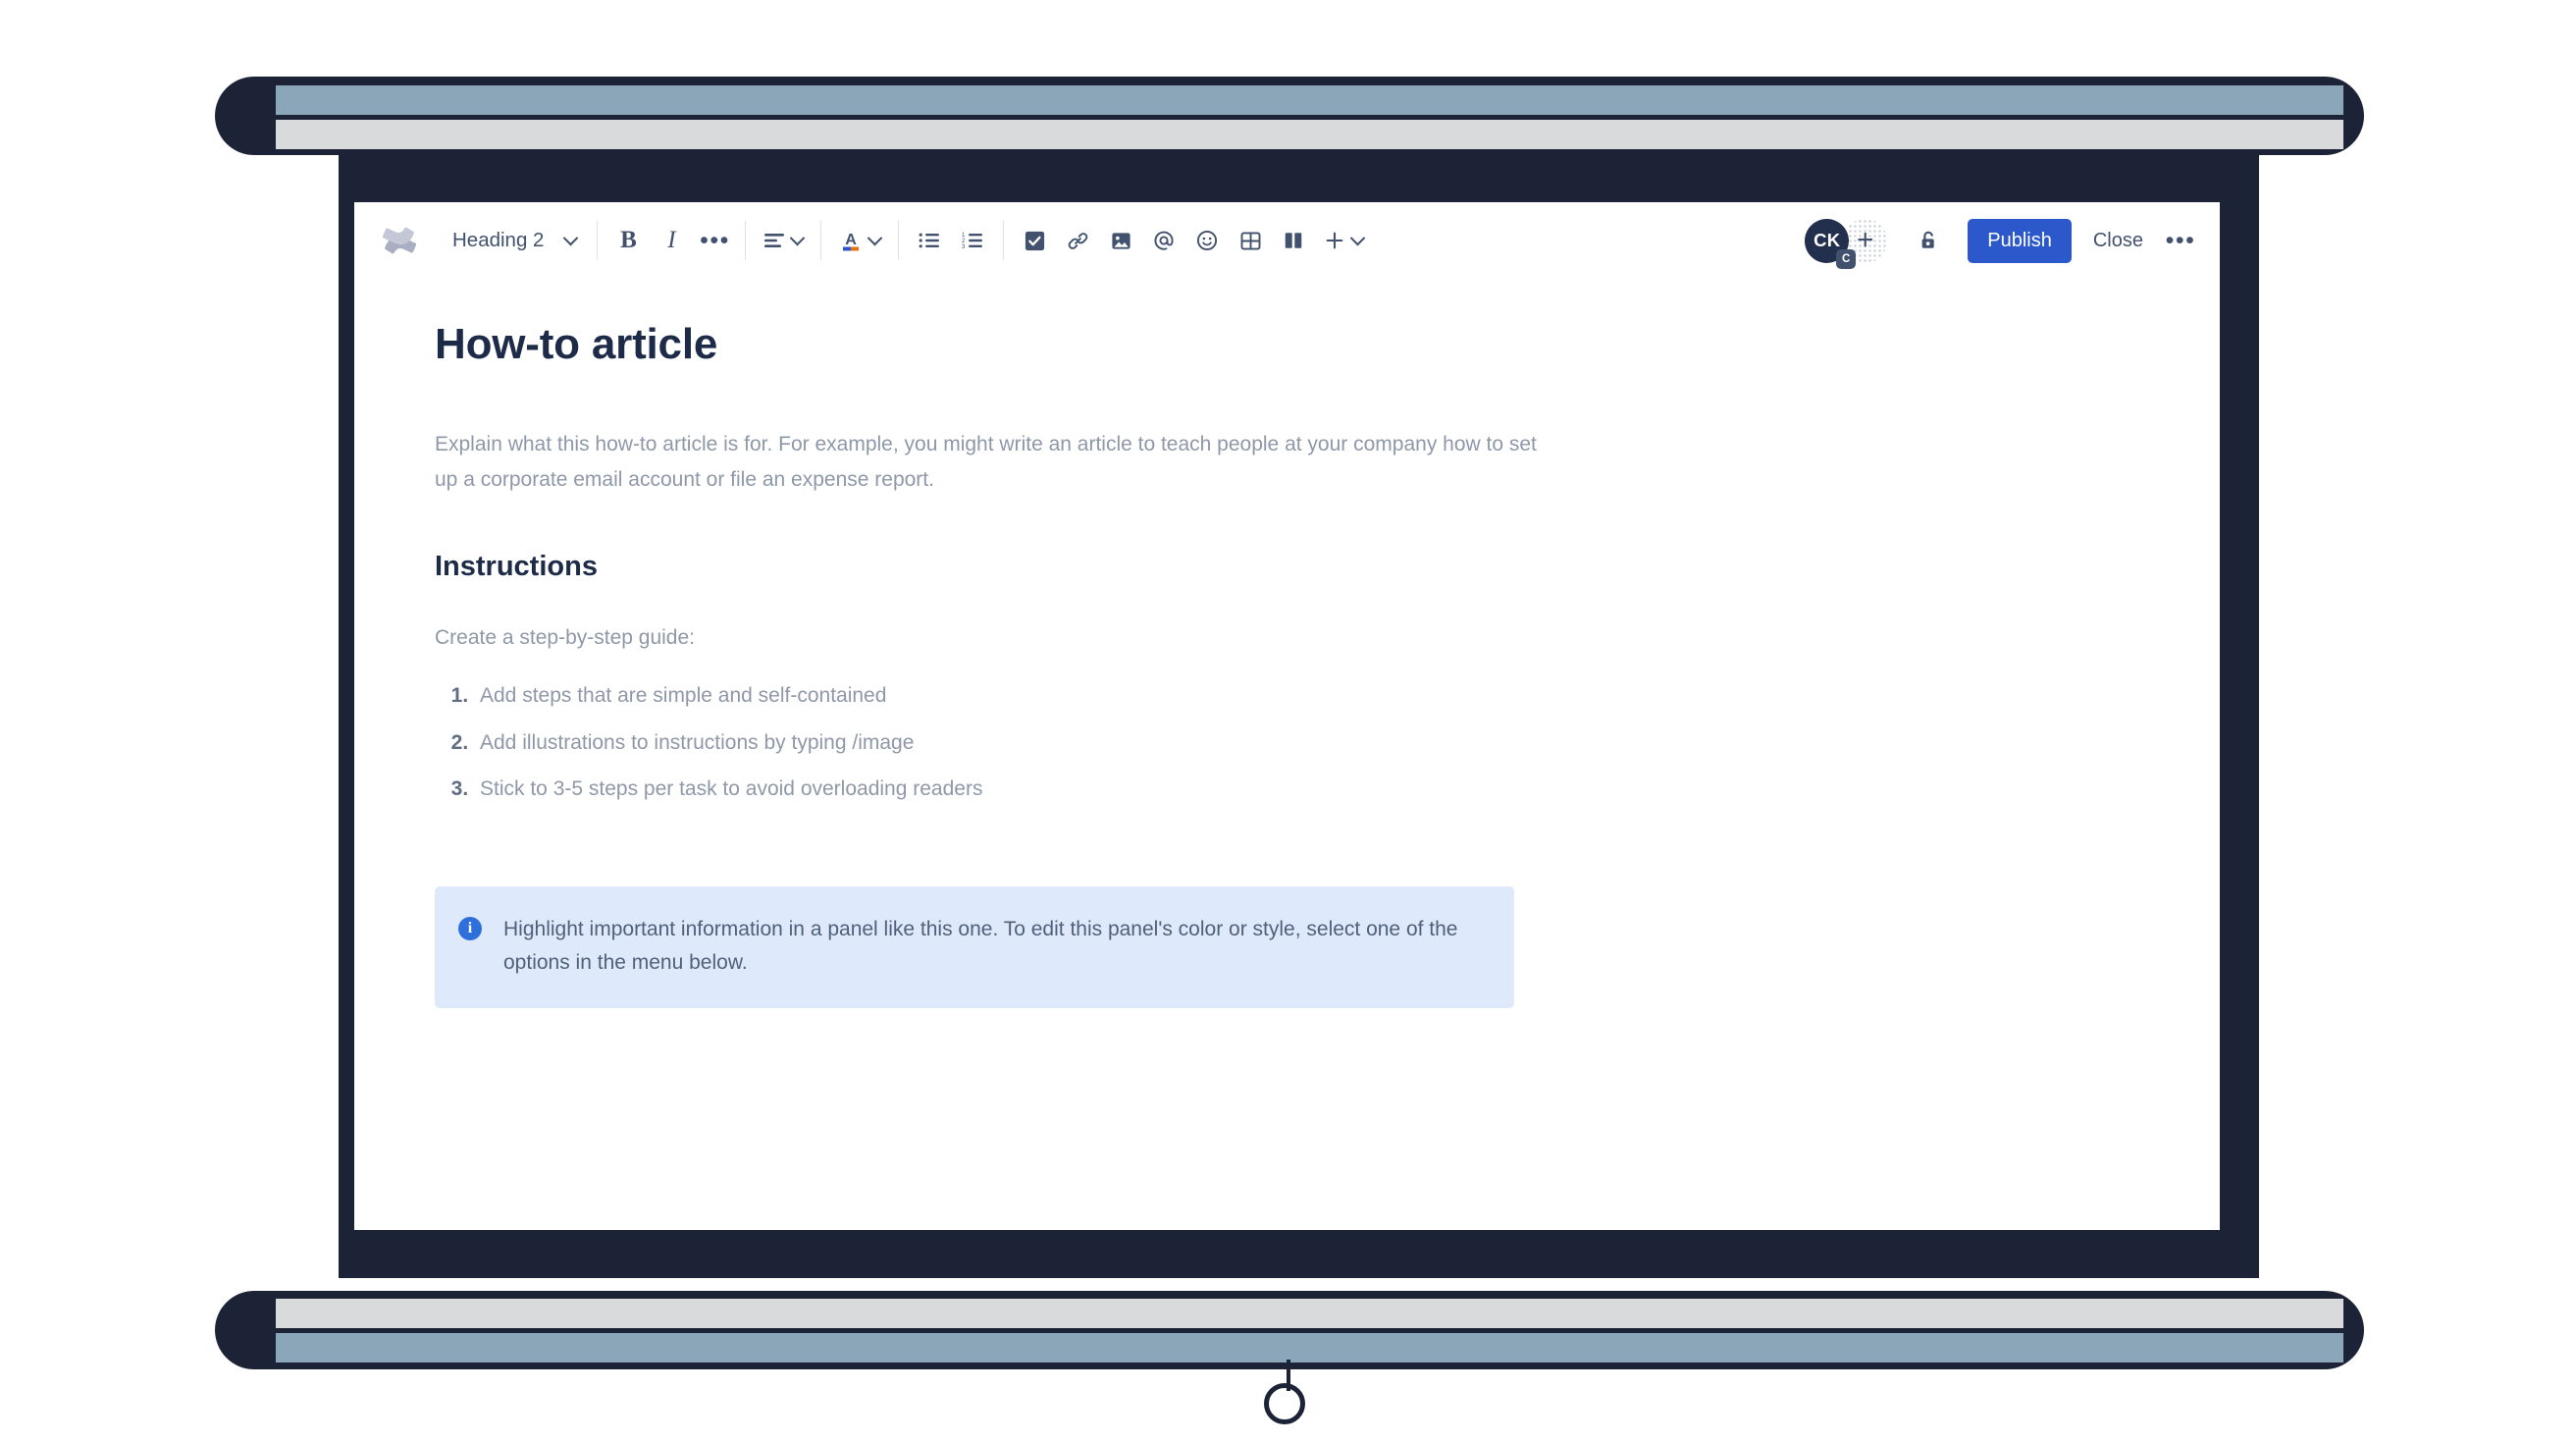 The image size is (2576, 1443). Describe the element at coordinates (498, 240) in the screenshot. I see `text-style-value: Heading 2` at that location.